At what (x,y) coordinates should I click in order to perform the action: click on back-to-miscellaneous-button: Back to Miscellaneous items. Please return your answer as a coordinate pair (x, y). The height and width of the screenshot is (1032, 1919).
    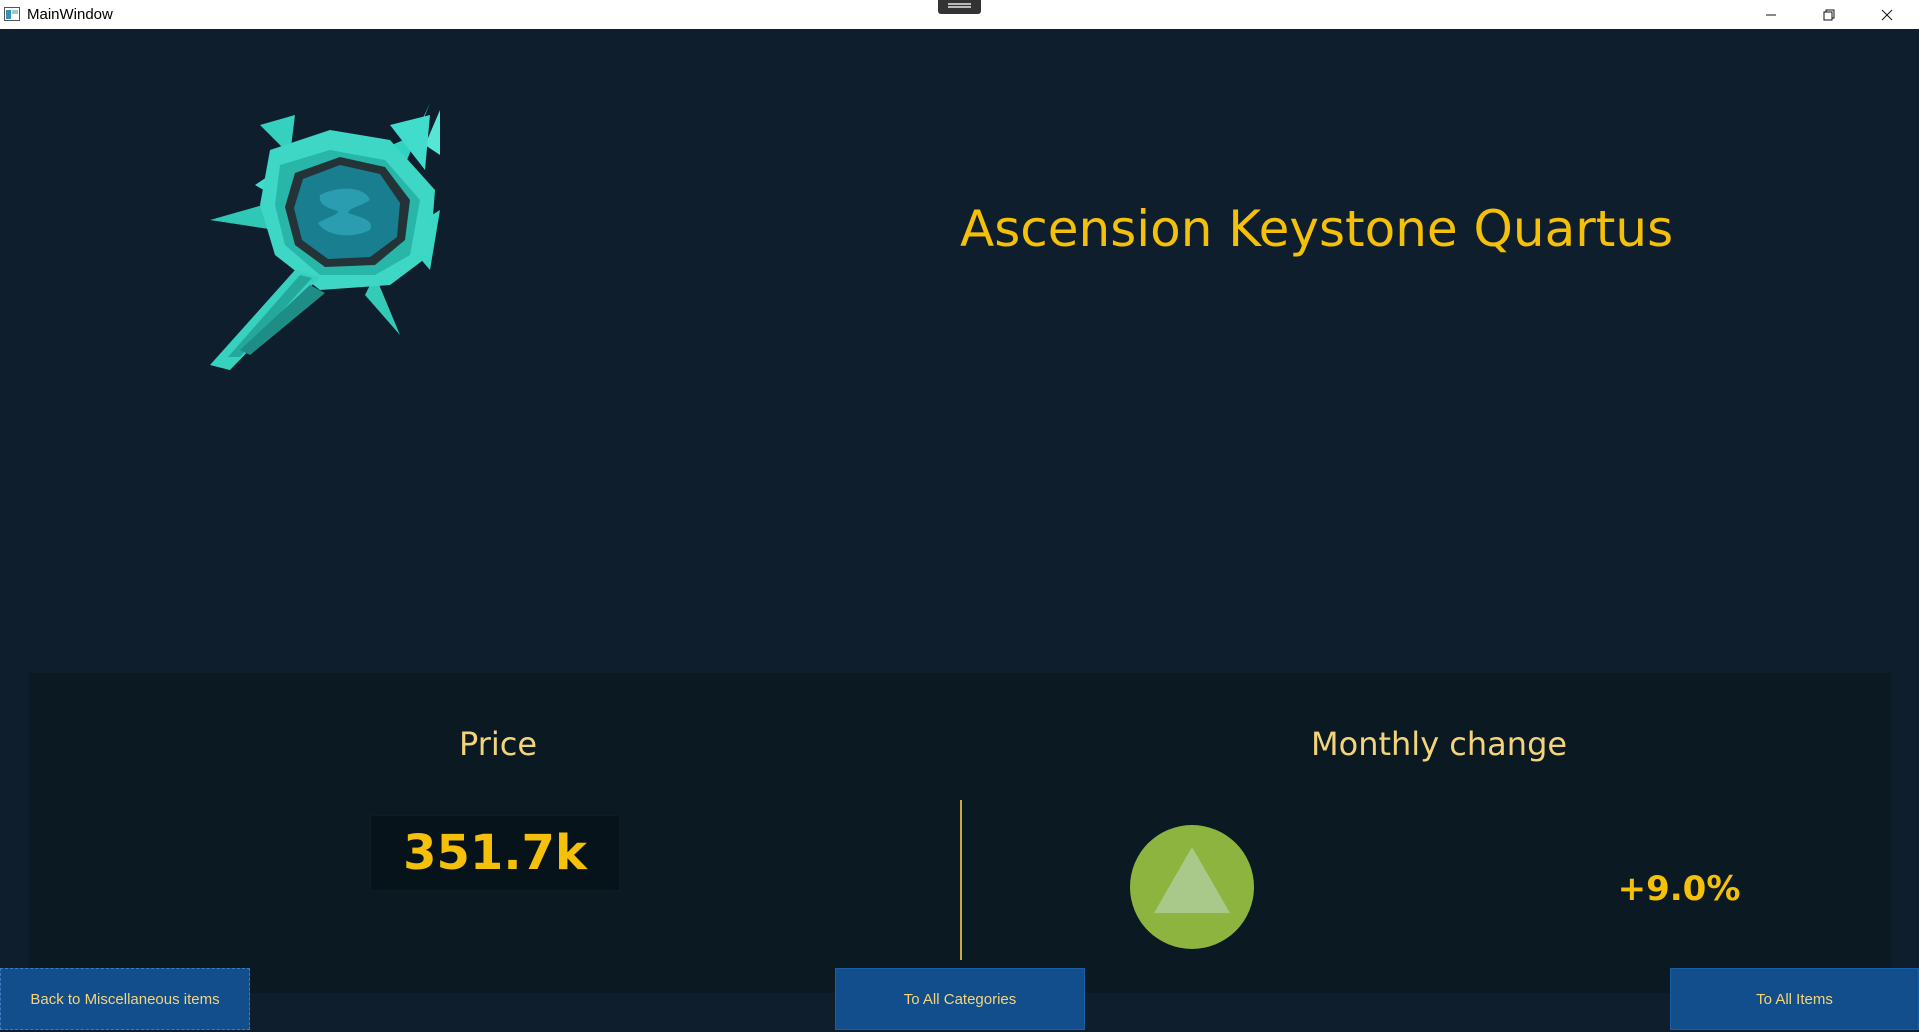
    Looking at the image, I should click on (125, 999).